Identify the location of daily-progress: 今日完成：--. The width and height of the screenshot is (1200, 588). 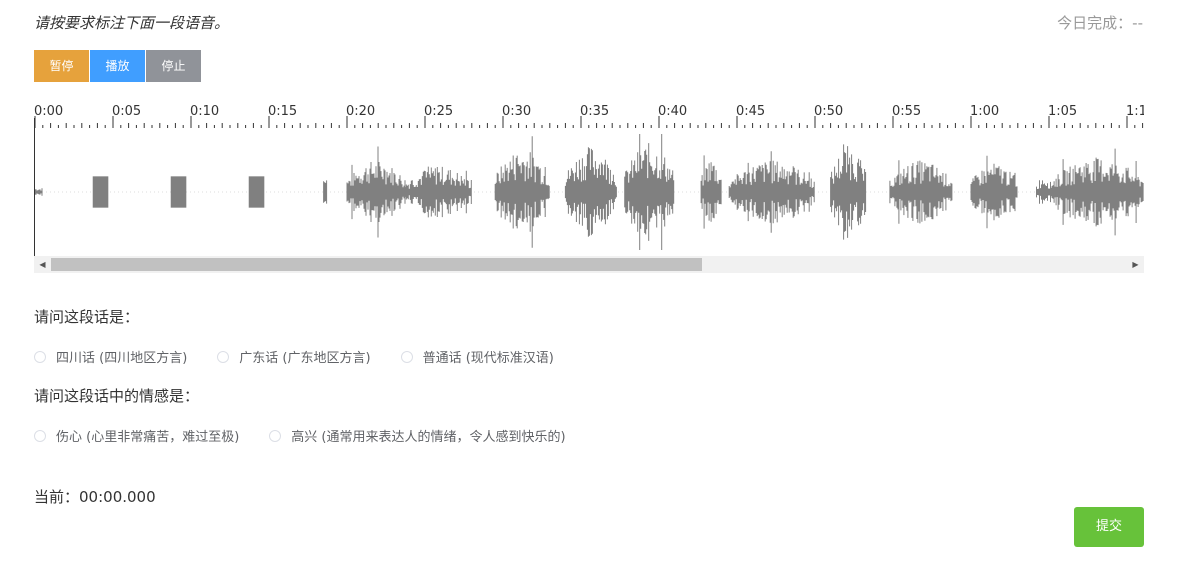
(1100, 22).